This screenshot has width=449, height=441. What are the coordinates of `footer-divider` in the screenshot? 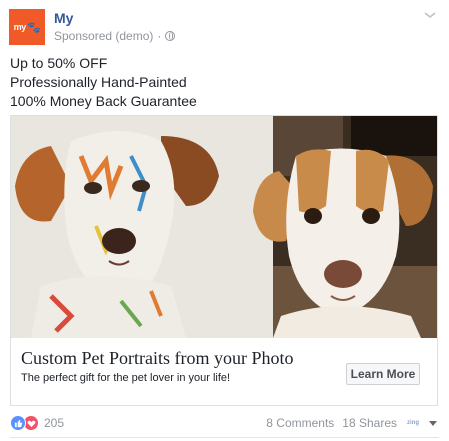 It's located at (224, 437).